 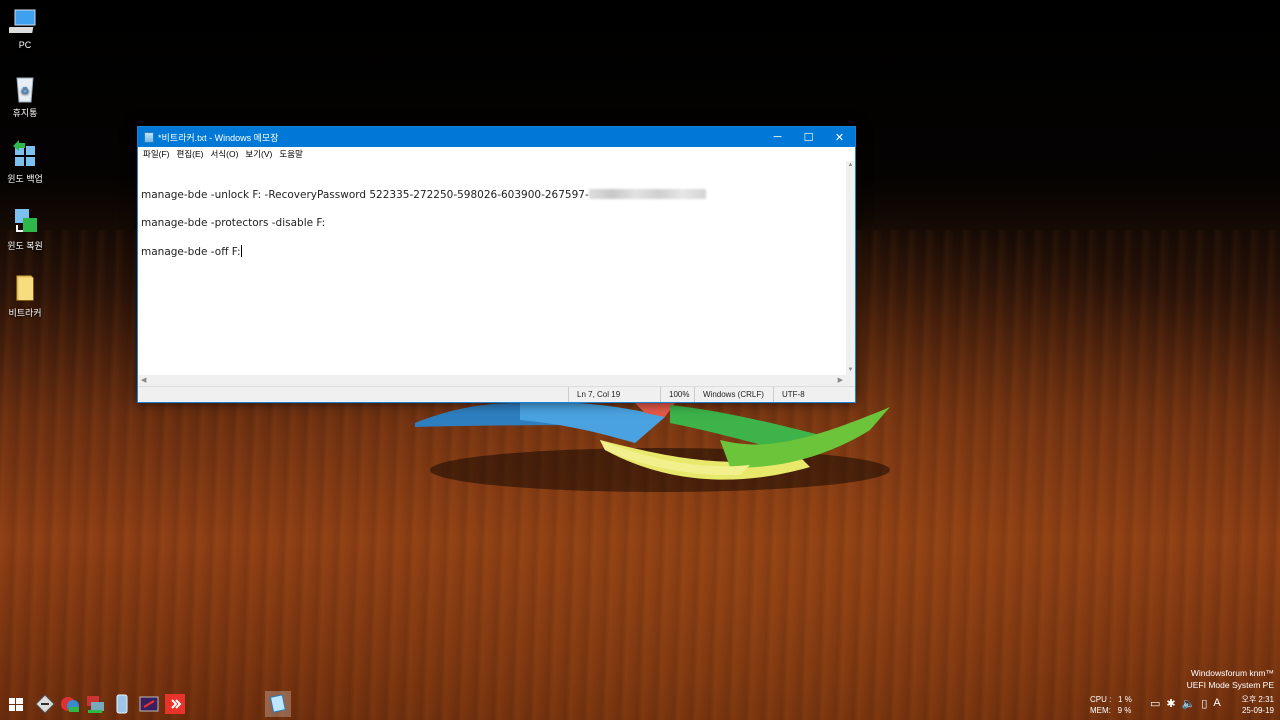 I want to click on watermark-line-1: Windowsforum knm™, so click(x=1232, y=673).